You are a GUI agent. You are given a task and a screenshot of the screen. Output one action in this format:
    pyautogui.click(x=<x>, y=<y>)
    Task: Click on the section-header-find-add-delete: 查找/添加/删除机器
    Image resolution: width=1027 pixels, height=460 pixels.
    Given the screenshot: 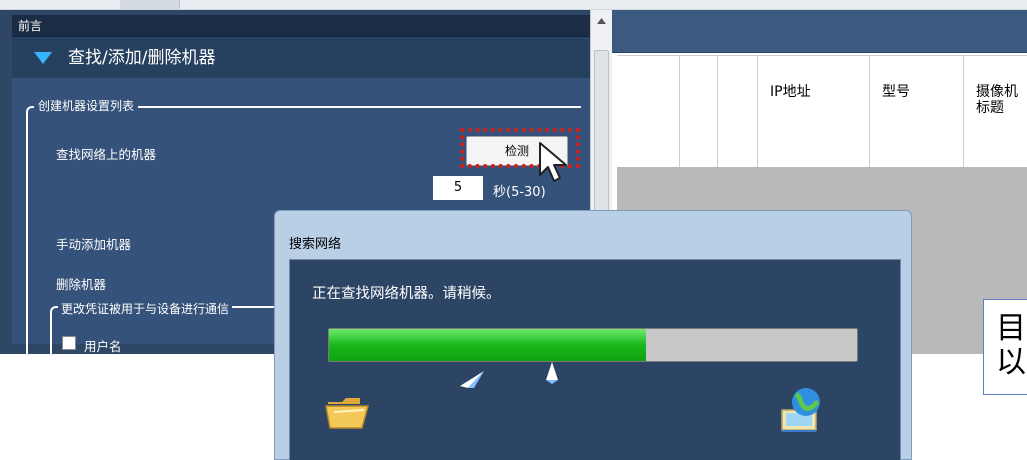 What is the action you would take?
    pyautogui.click(x=301, y=58)
    